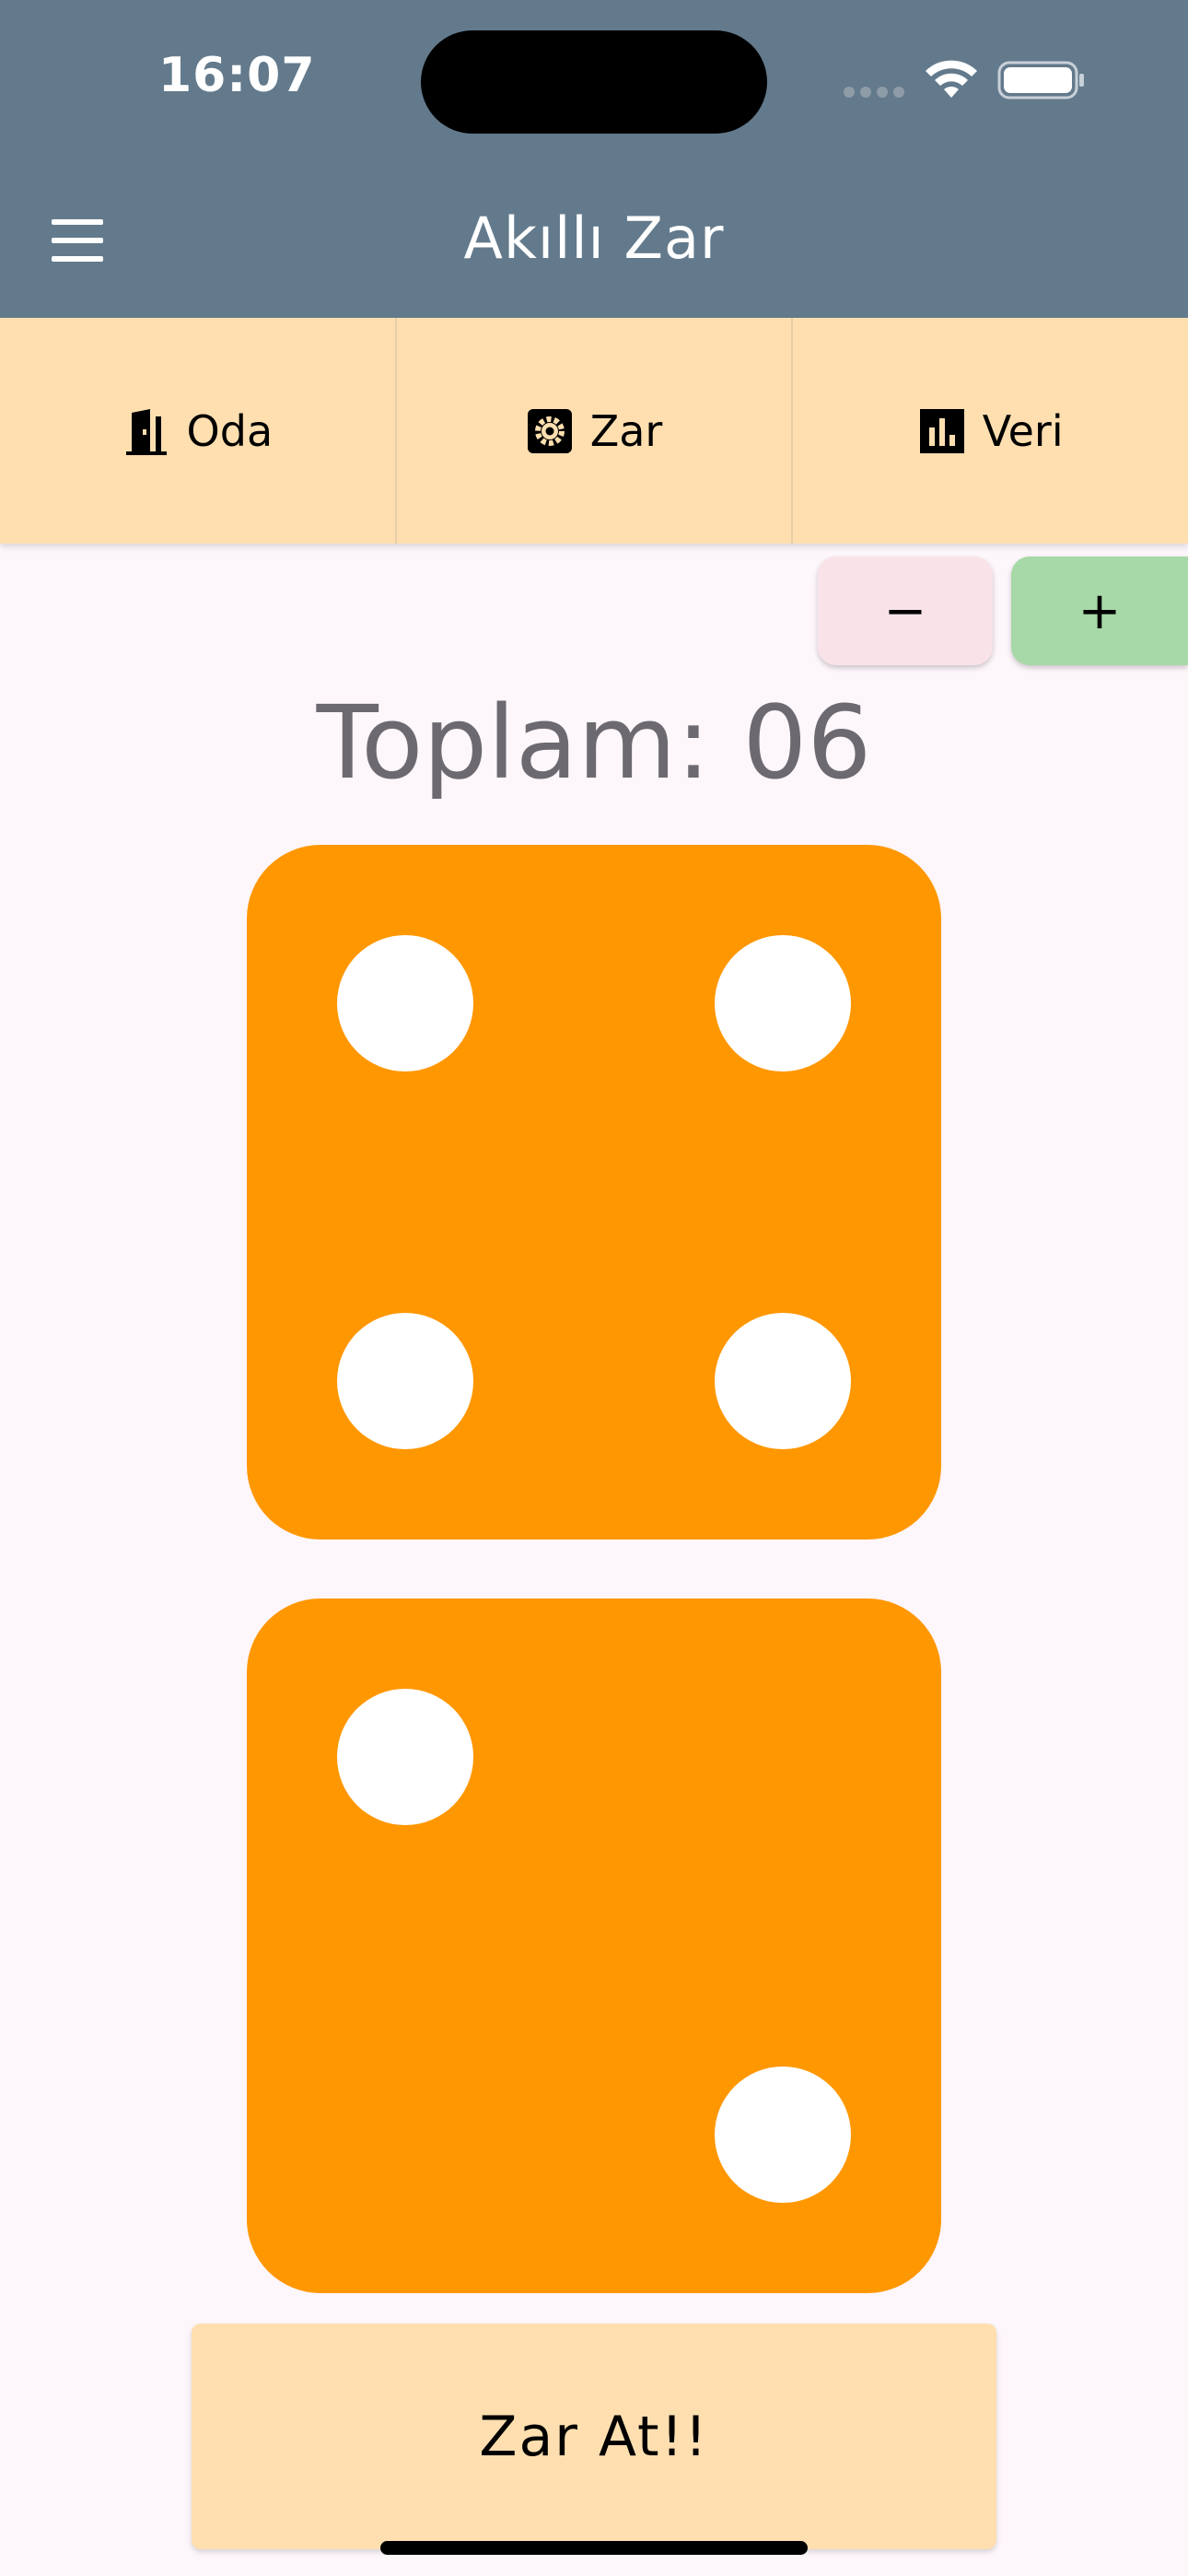 The height and width of the screenshot is (2576, 1188). What do you see at coordinates (594, 82) in the screenshot?
I see `dynamic-island` at bounding box center [594, 82].